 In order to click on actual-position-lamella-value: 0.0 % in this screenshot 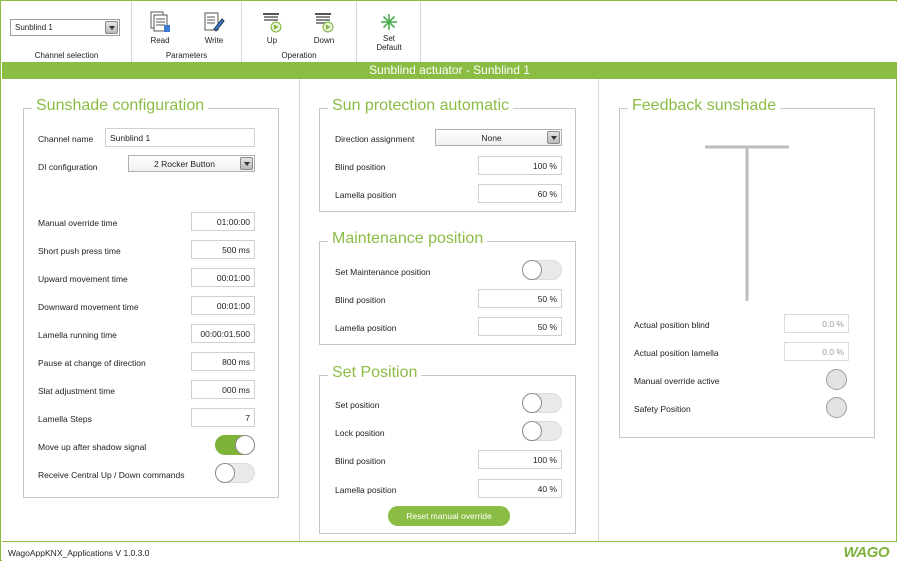, I will do `click(816, 351)`.